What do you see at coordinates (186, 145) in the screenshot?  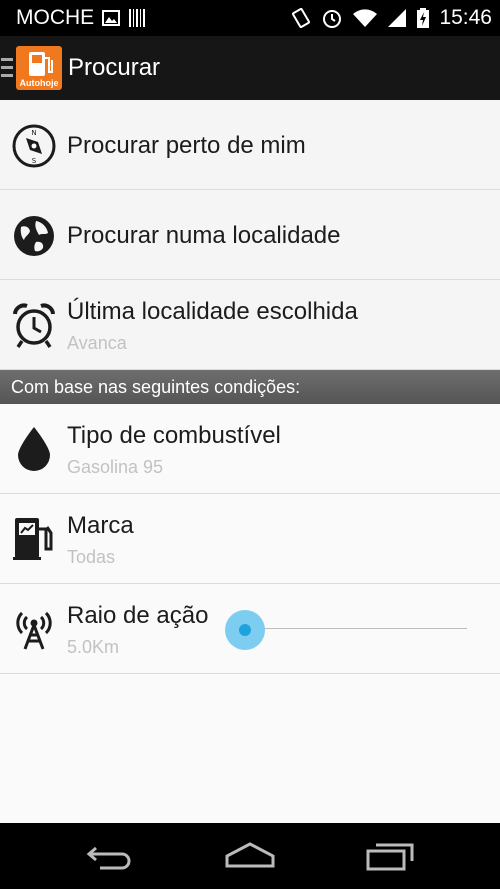 I see `search-near-me-label: Procurar perto de mim` at bounding box center [186, 145].